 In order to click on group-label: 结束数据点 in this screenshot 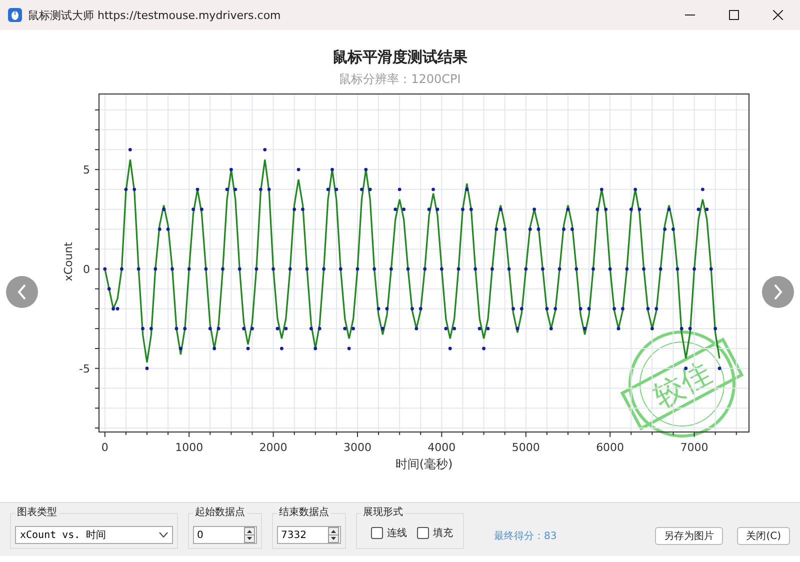, I will do `click(304, 512)`.